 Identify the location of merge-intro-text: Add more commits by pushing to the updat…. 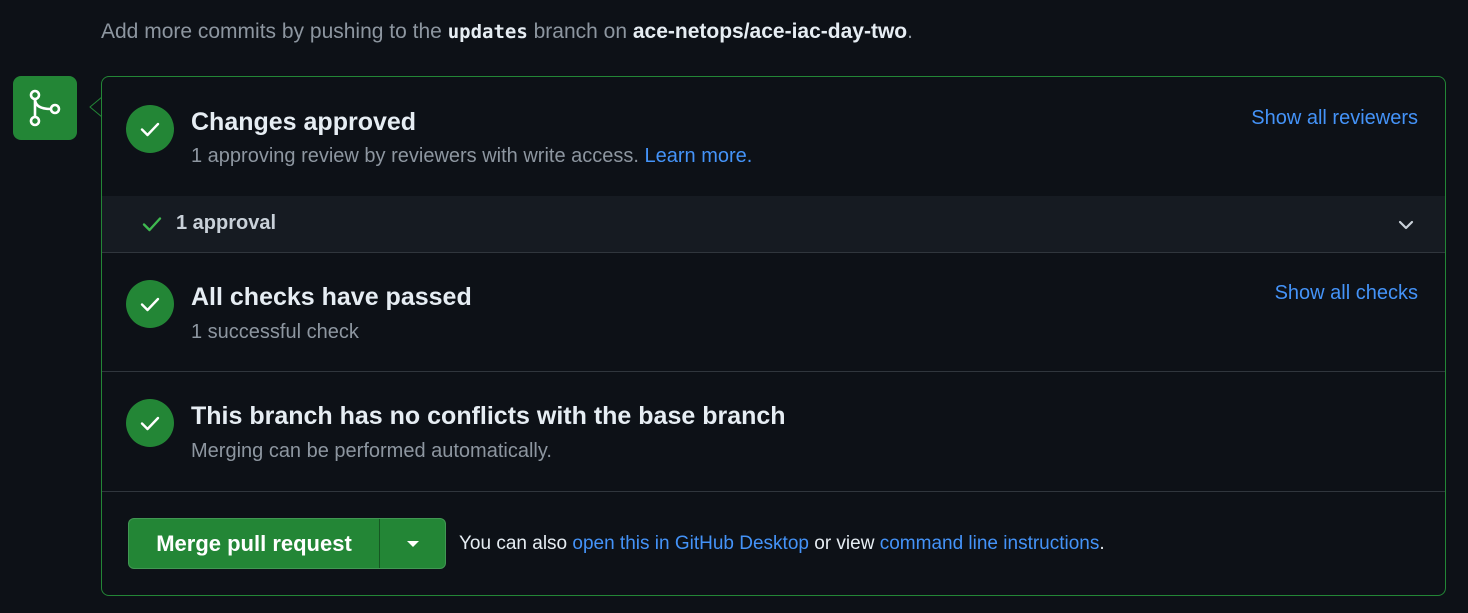
(507, 32).